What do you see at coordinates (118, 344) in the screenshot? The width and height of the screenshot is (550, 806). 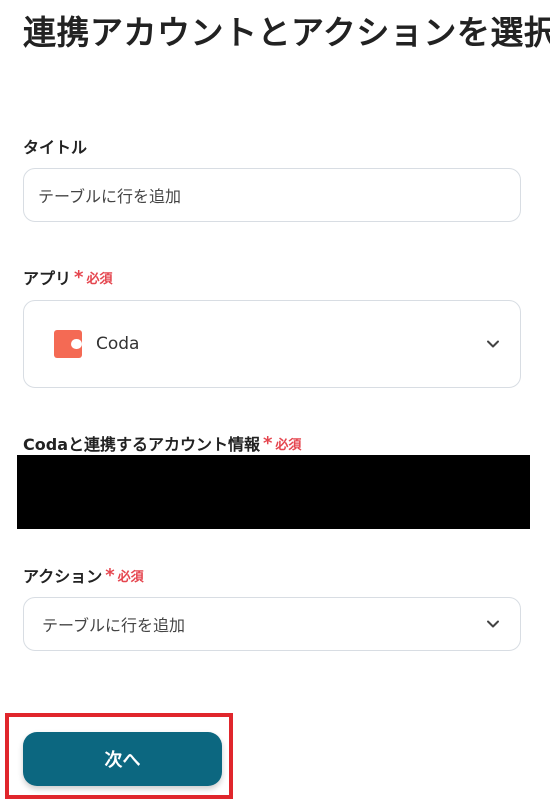 I see `app-name: Coda` at bounding box center [118, 344].